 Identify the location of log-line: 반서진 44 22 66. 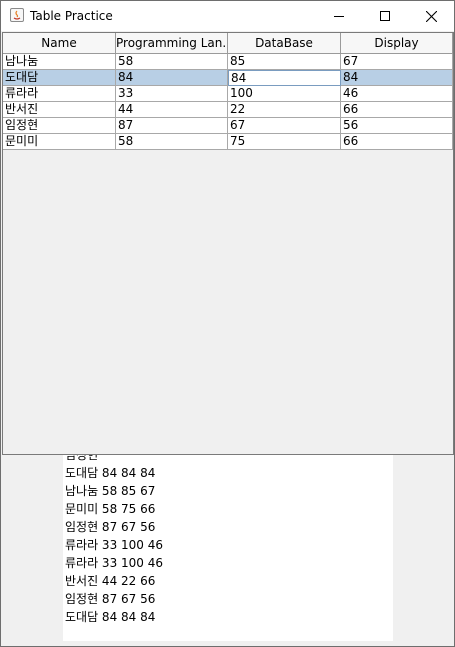
(110, 581).